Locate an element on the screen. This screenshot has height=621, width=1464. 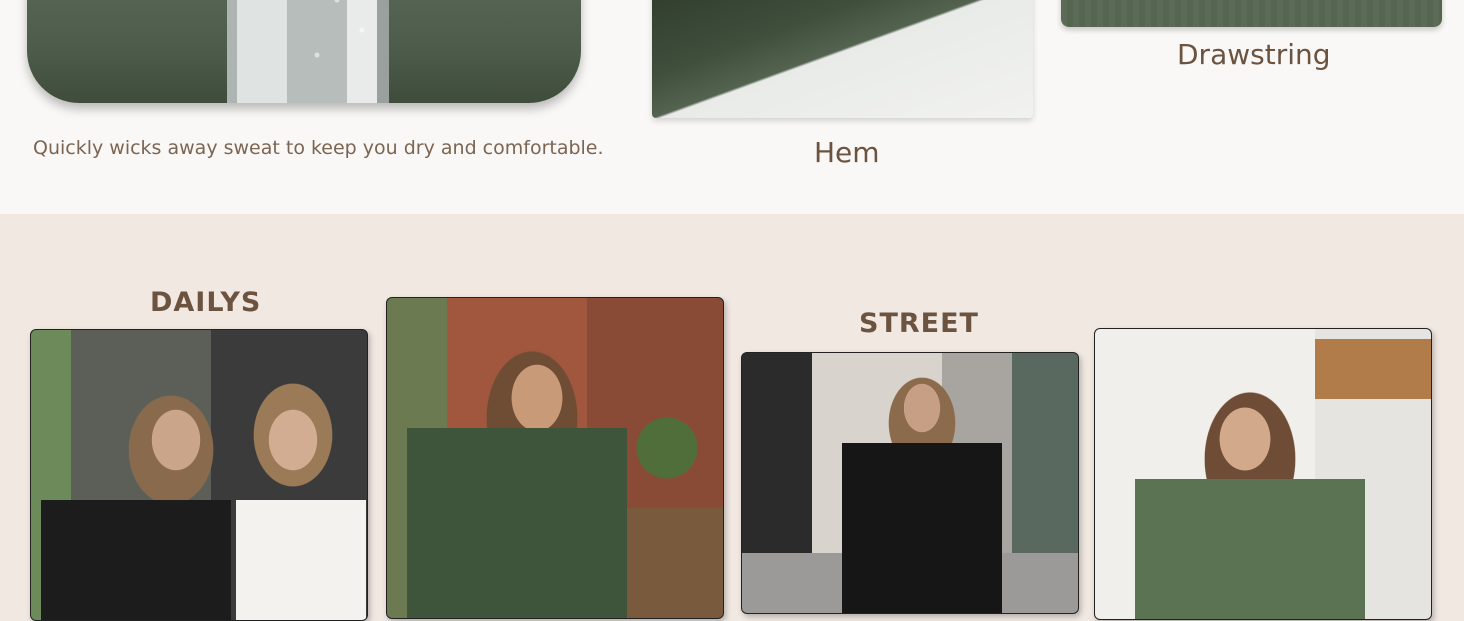
hem-label: Hem is located at coordinates (847, 152).